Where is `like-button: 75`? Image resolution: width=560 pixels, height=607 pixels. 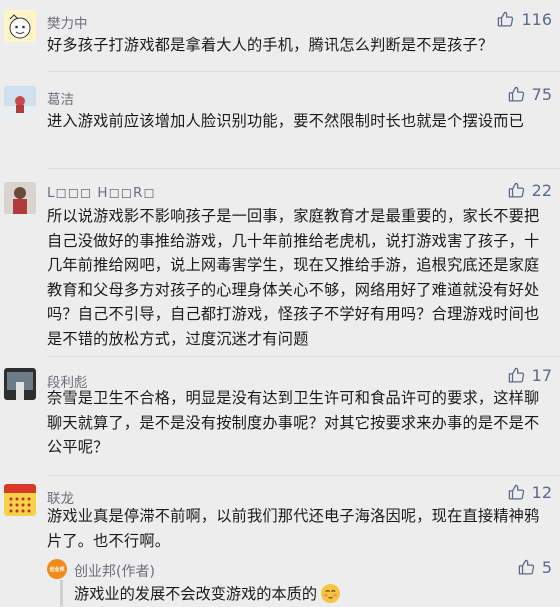 like-button: 75 is located at coordinates (529, 94).